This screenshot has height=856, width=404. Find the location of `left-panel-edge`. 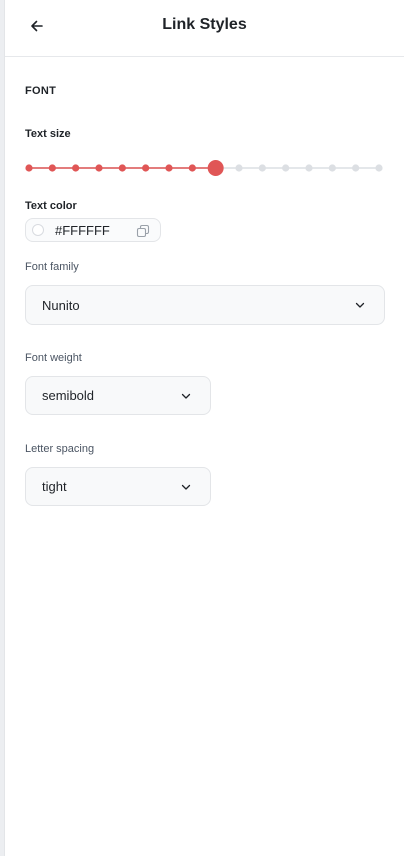

left-panel-edge is located at coordinates (2, 428).